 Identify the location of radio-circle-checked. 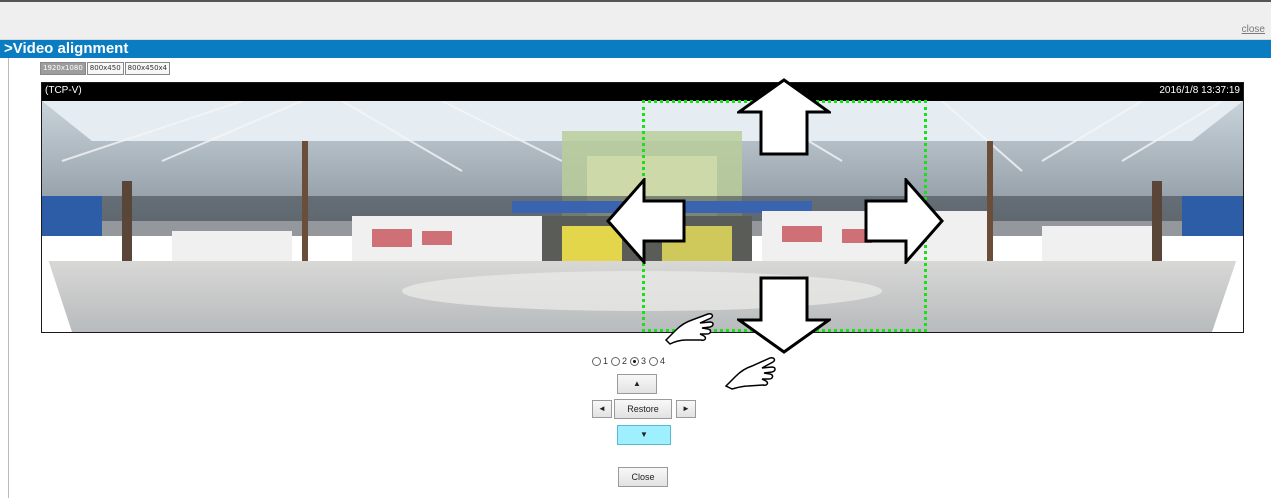
(635, 361).